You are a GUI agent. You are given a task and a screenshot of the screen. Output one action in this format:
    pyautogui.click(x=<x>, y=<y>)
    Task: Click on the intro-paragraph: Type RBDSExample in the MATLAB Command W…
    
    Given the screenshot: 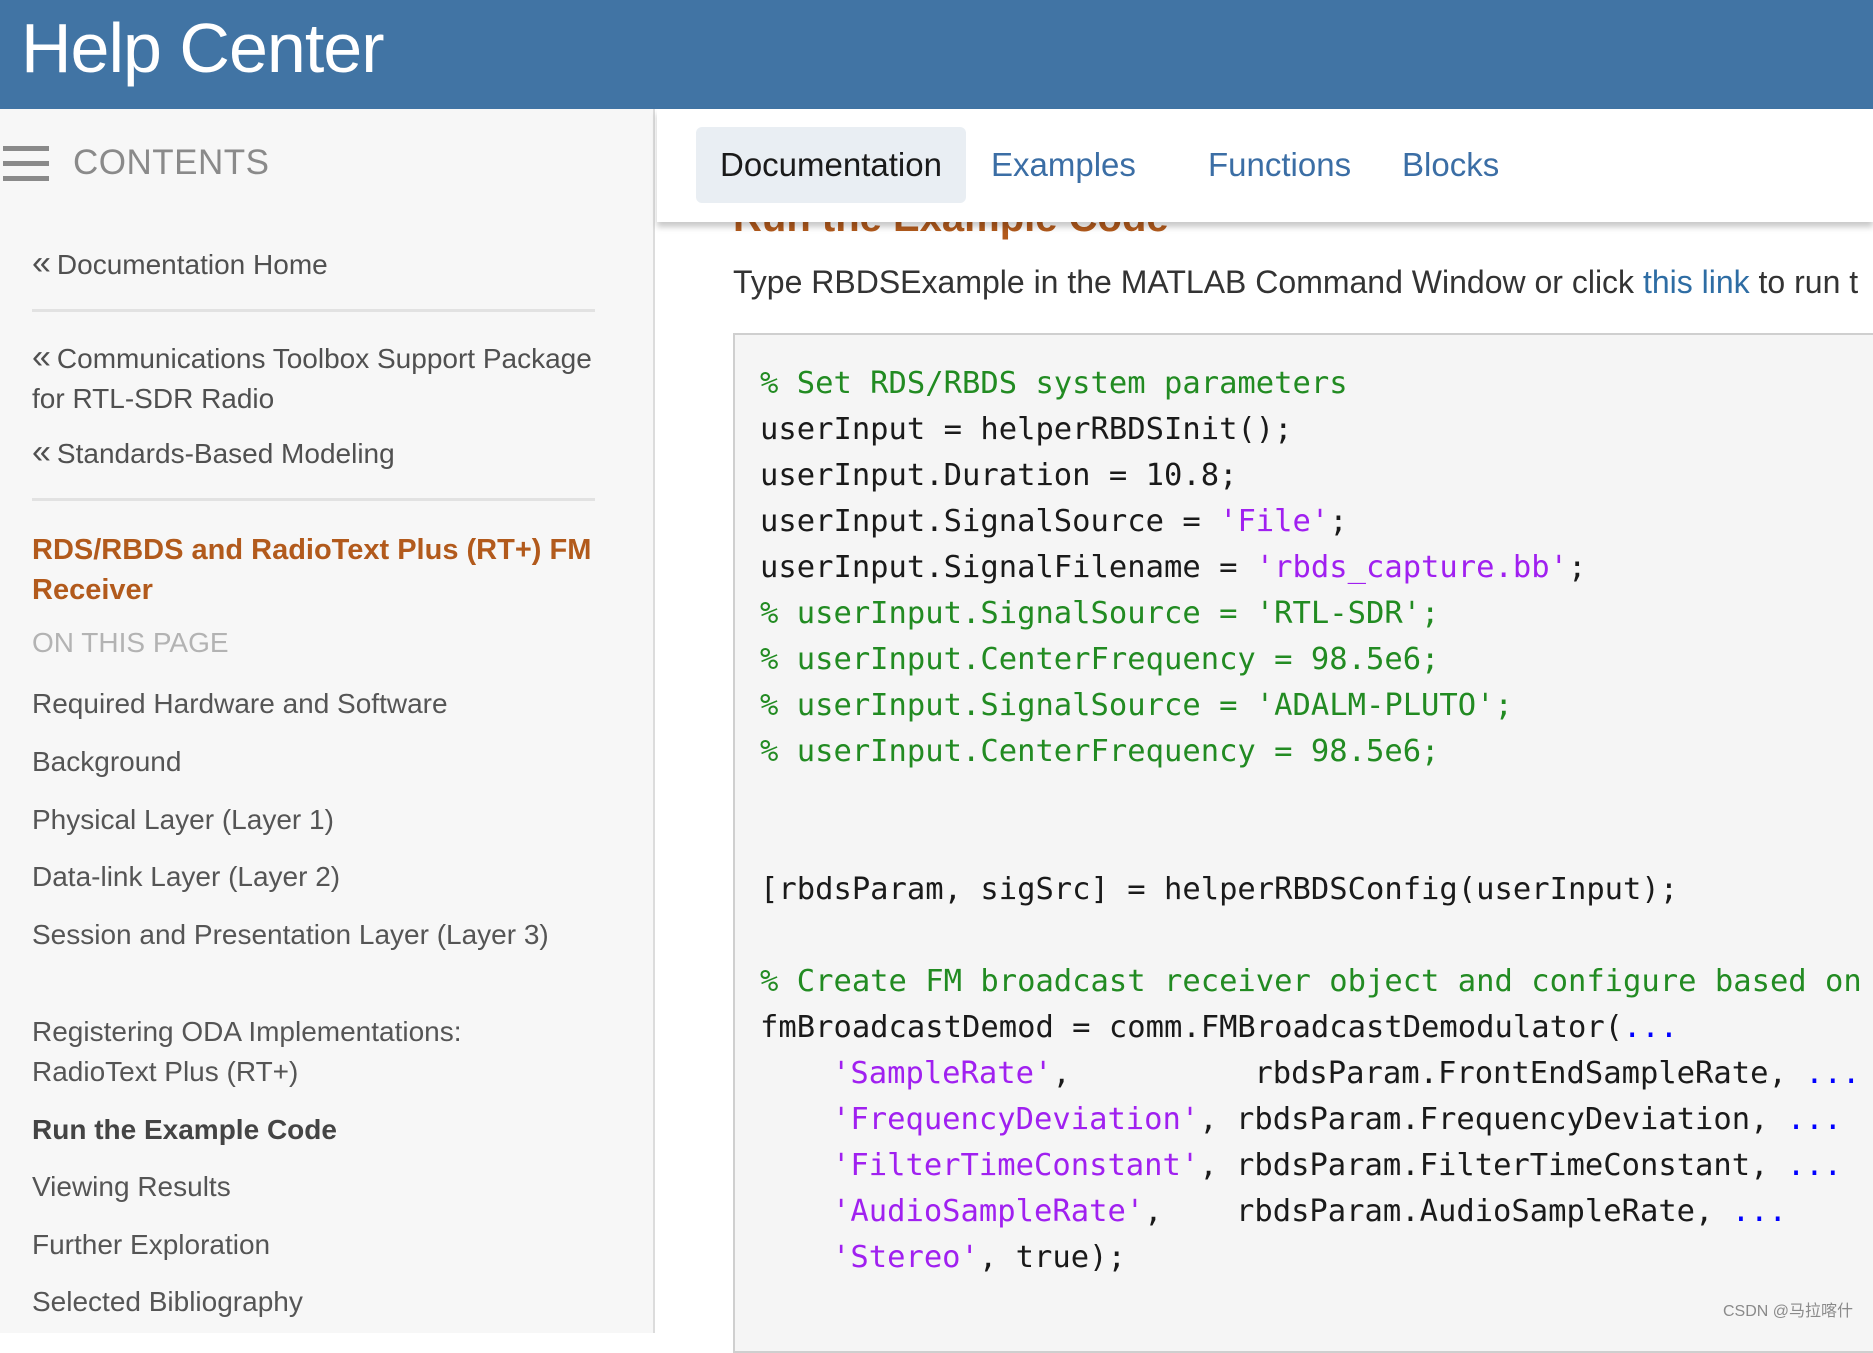 What is the action you would take?
    pyautogui.click(x=1296, y=282)
    